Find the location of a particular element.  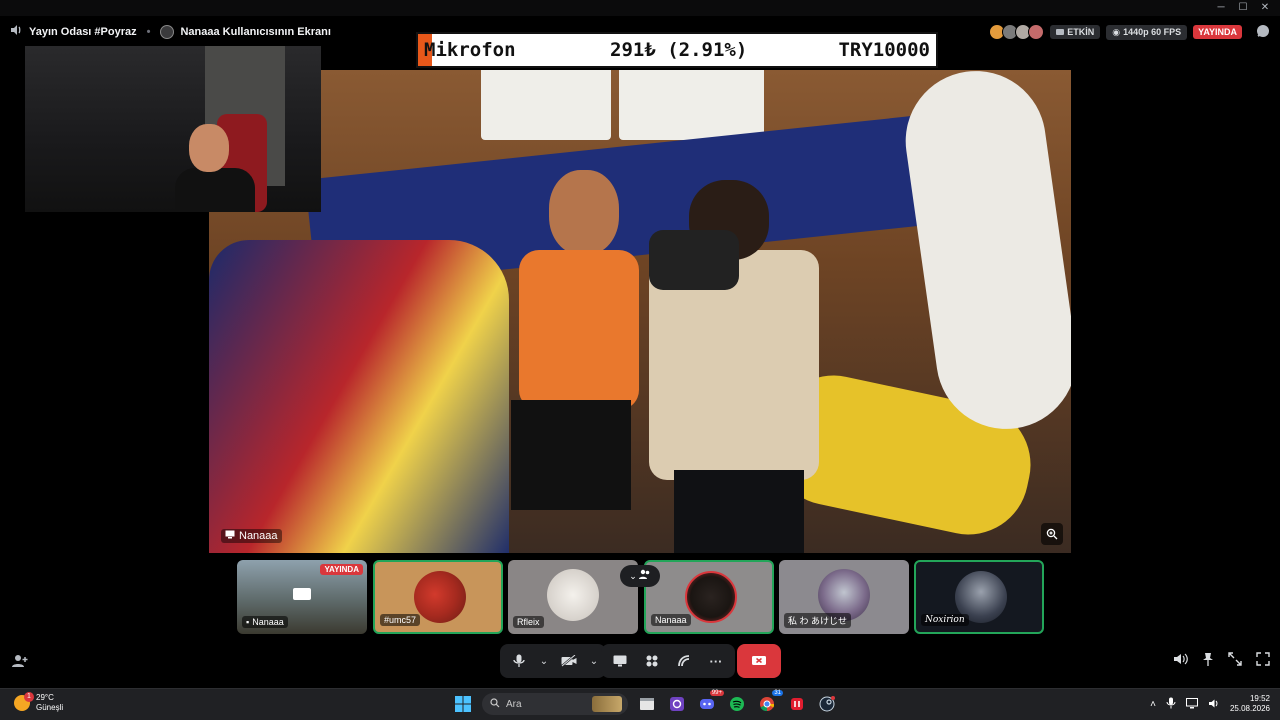

screen-icon: ▪ is located at coordinates (248, 622).